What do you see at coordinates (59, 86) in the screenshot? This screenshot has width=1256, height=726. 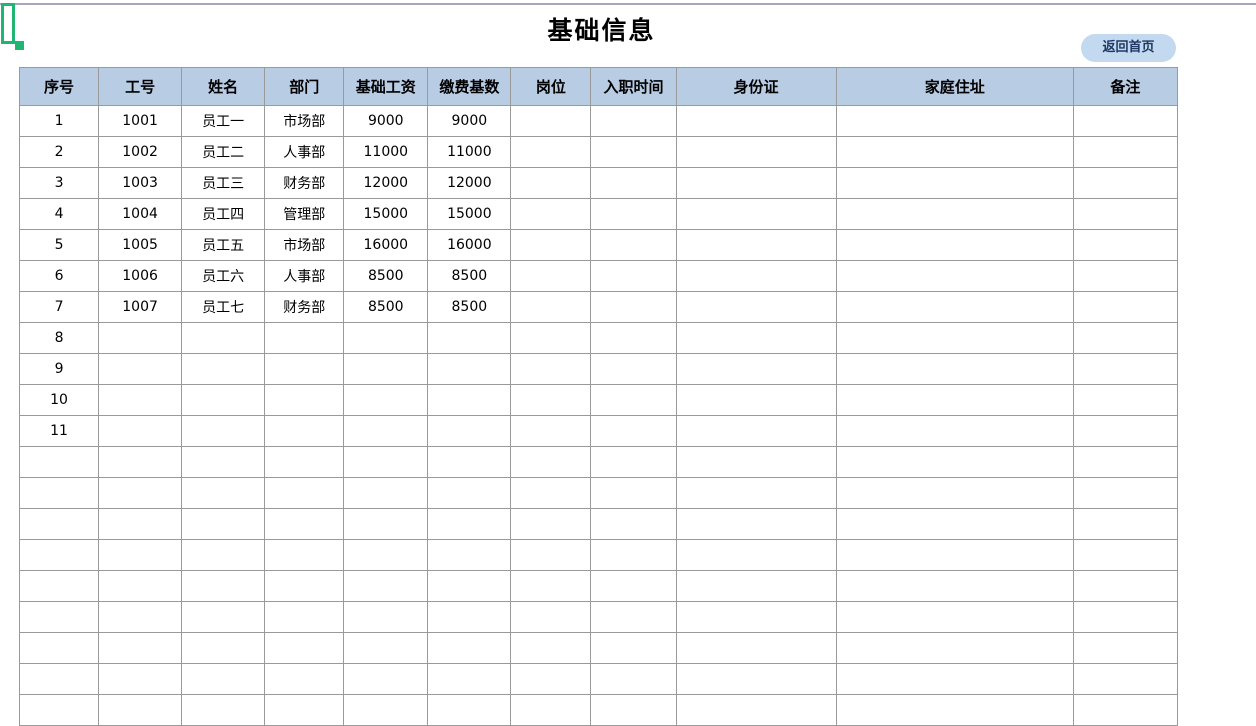 I see `column-header-seq: 序号` at bounding box center [59, 86].